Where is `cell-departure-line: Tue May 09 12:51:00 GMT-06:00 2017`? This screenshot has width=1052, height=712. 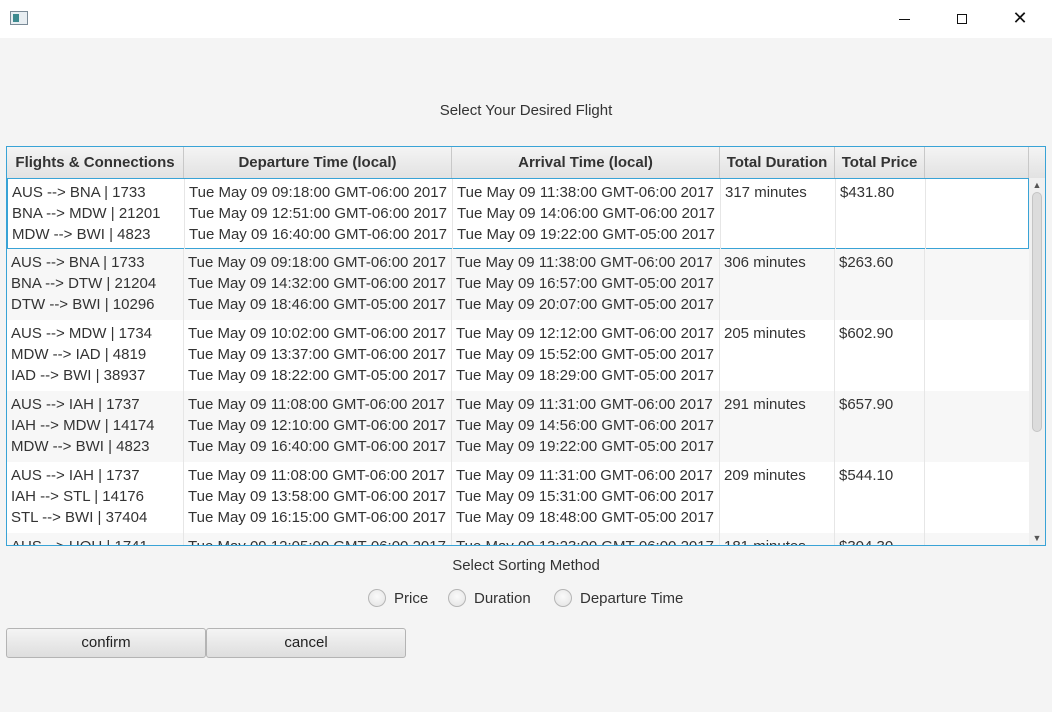 cell-departure-line: Tue May 09 12:51:00 GMT-06:00 2017 is located at coordinates (318, 213).